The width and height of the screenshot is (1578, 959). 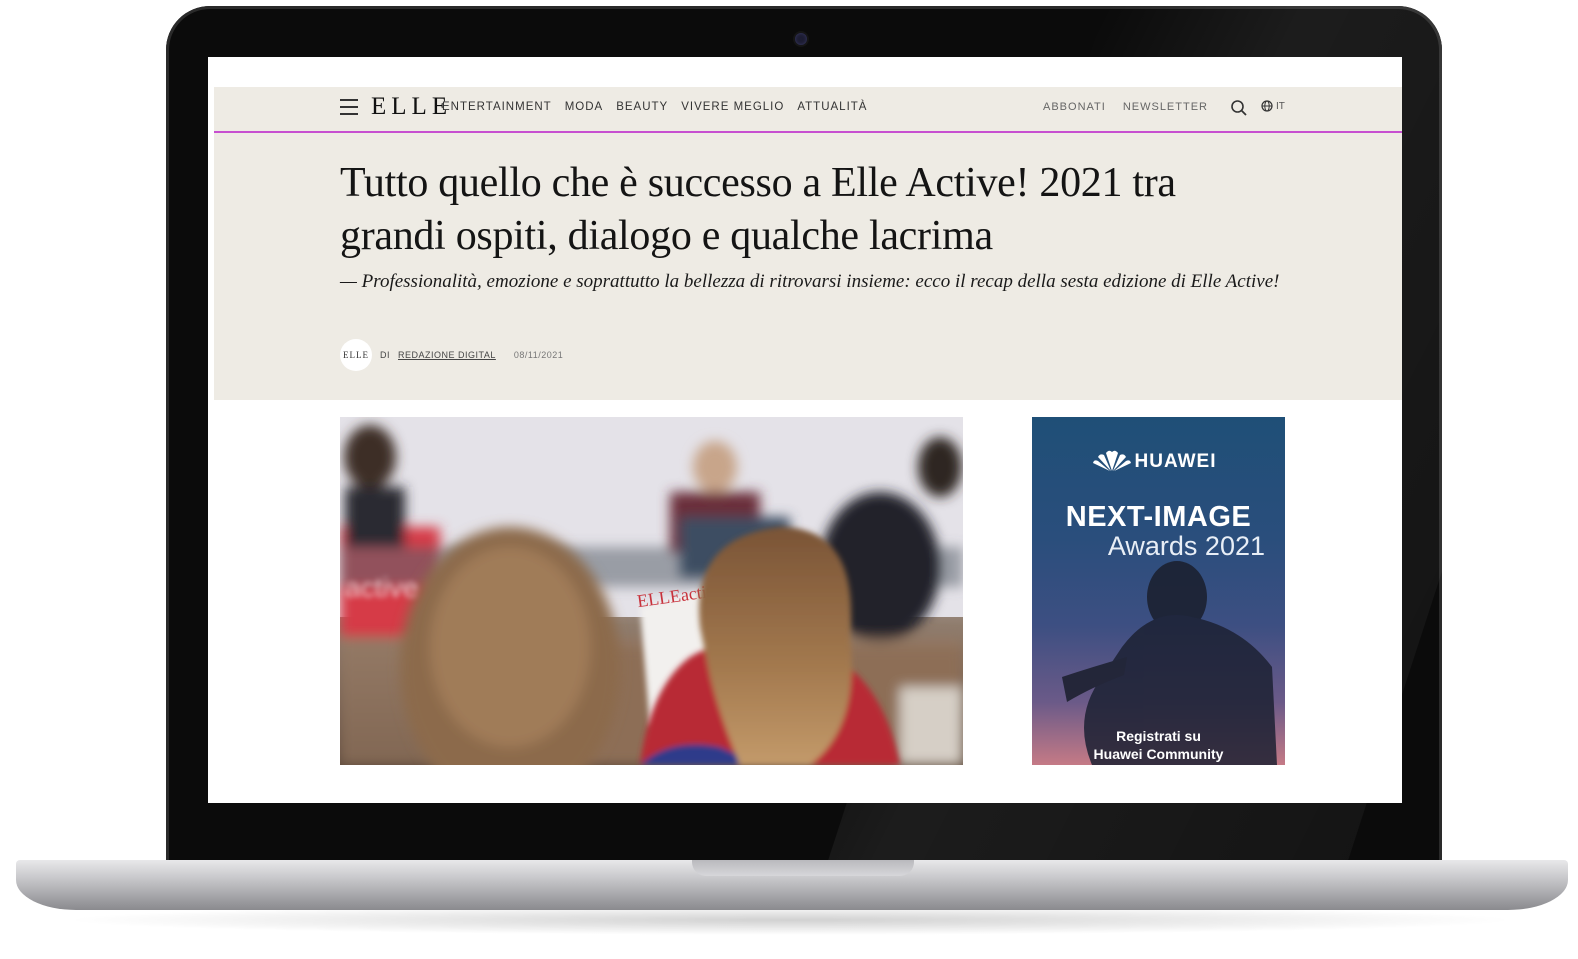 I want to click on nav-attualita: ATTUALITÀ, so click(x=832, y=107).